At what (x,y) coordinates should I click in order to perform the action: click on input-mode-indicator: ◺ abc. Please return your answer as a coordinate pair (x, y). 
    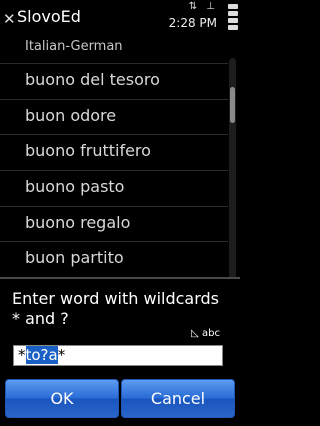
    Looking at the image, I should click on (205, 333).